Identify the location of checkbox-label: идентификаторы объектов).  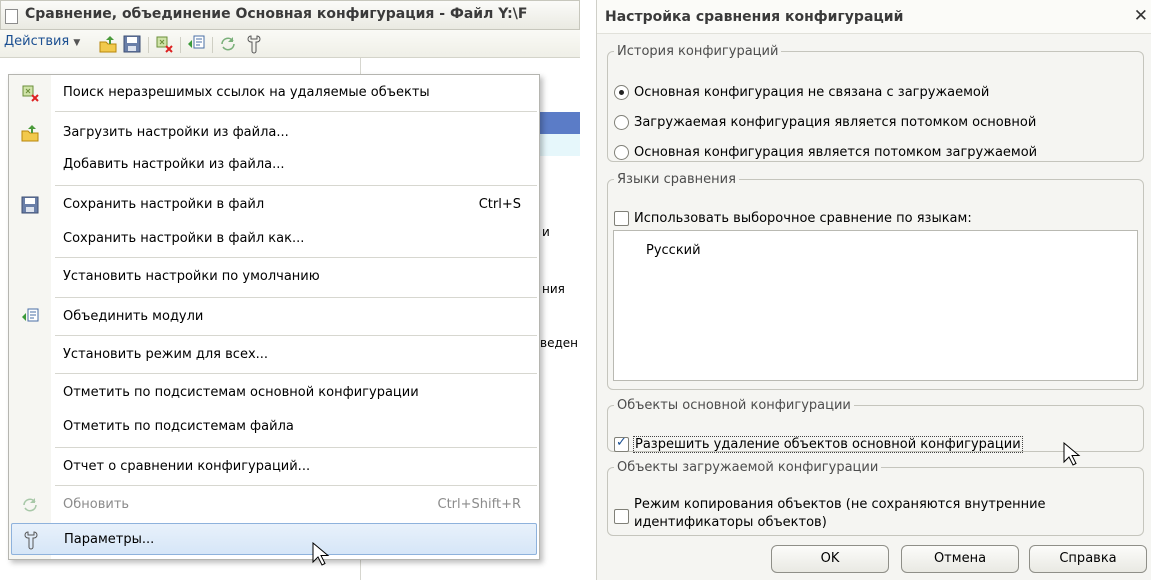
(730, 522).